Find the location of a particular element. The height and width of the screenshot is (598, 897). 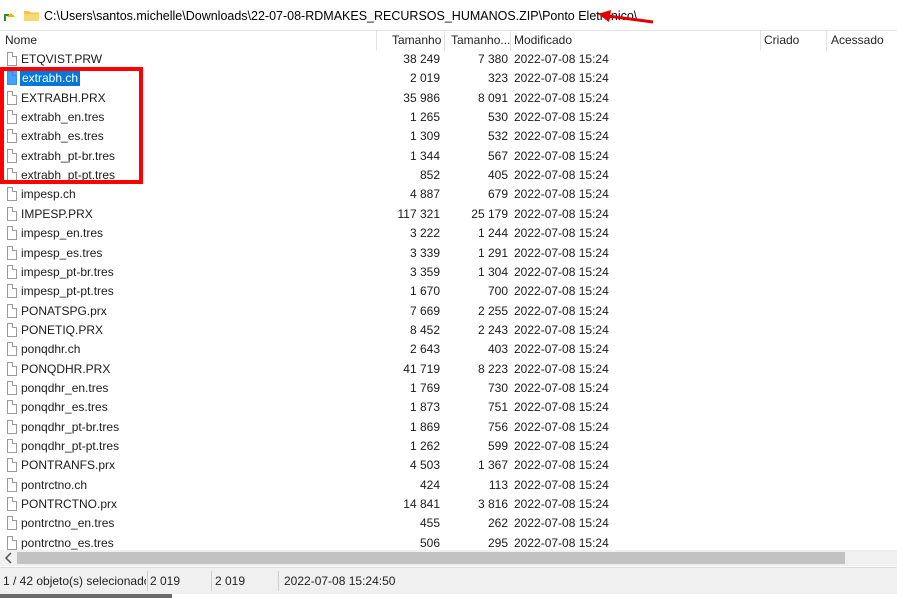

file-name: PONQDHR.PRX is located at coordinates (65, 369).